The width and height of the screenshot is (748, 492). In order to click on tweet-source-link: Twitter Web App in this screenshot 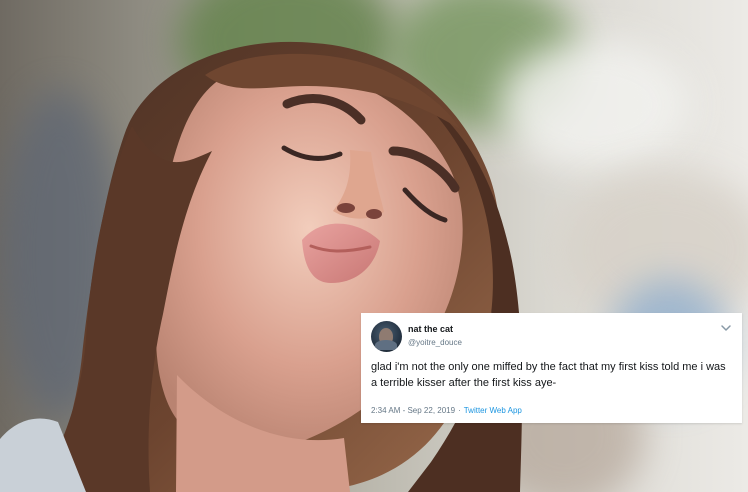, I will do `click(493, 410)`.